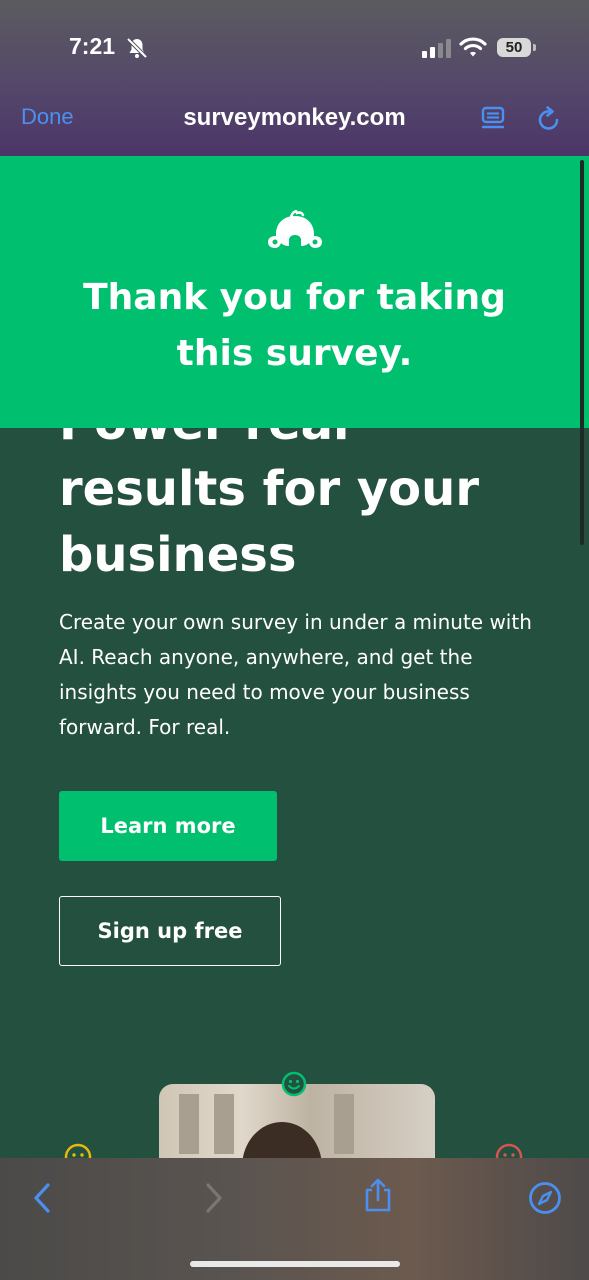 The image size is (589, 1280). I want to click on done-button: Done, so click(47, 117).